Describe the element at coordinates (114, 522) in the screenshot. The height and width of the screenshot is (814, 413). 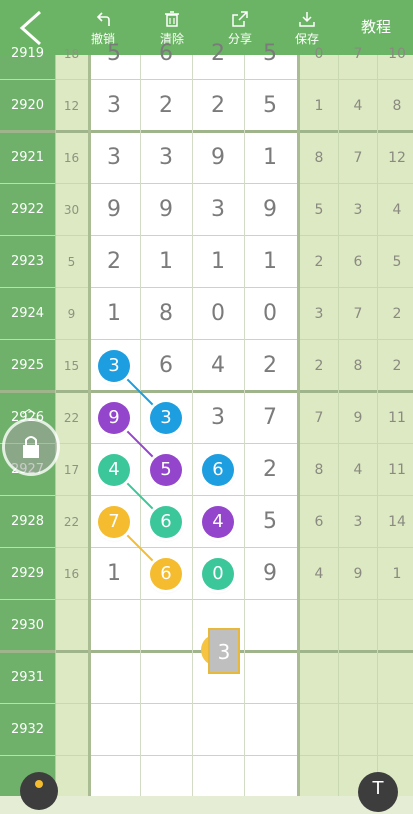
I see `number-ball: 7` at that location.